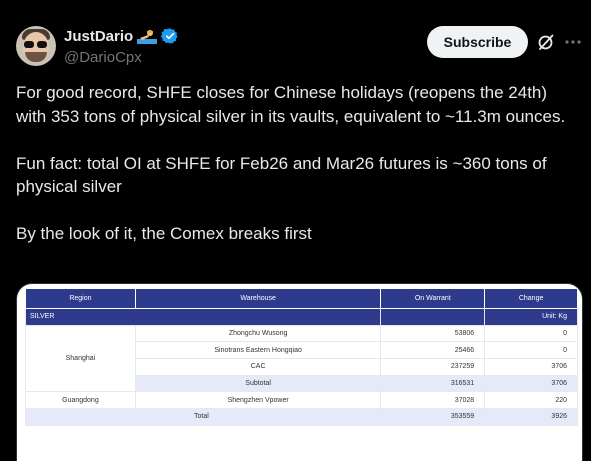  Describe the element at coordinates (433, 298) in the screenshot. I see `column-header: On Warrant` at that location.